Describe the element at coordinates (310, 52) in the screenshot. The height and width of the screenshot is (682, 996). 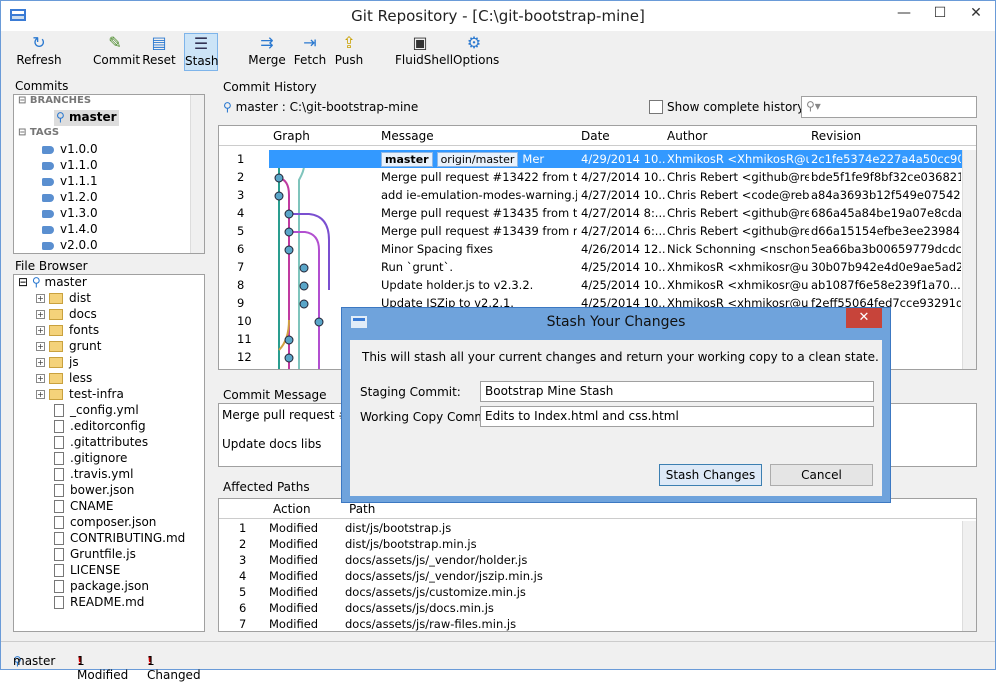
I see `fetch-button: ⇥ Fetch` at that location.